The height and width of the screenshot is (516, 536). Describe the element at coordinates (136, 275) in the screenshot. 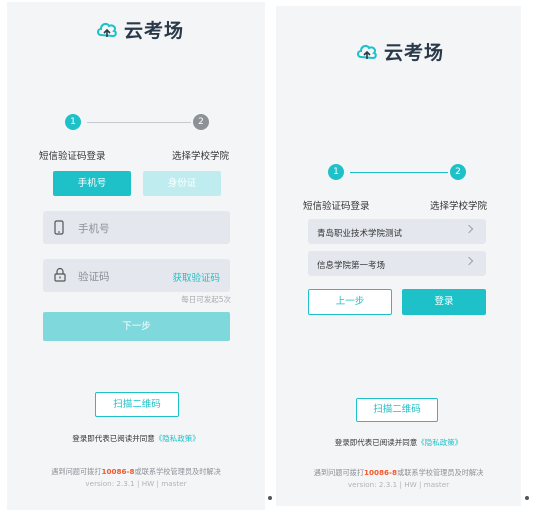

I see `code-input: 验证码 获取验证码` at that location.